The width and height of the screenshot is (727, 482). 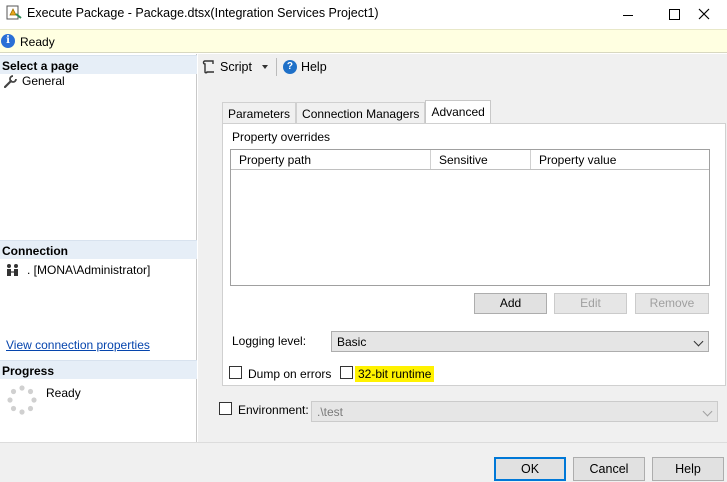 What do you see at coordinates (8, 41) in the screenshot?
I see `info-icon: i` at bounding box center [8, 41].